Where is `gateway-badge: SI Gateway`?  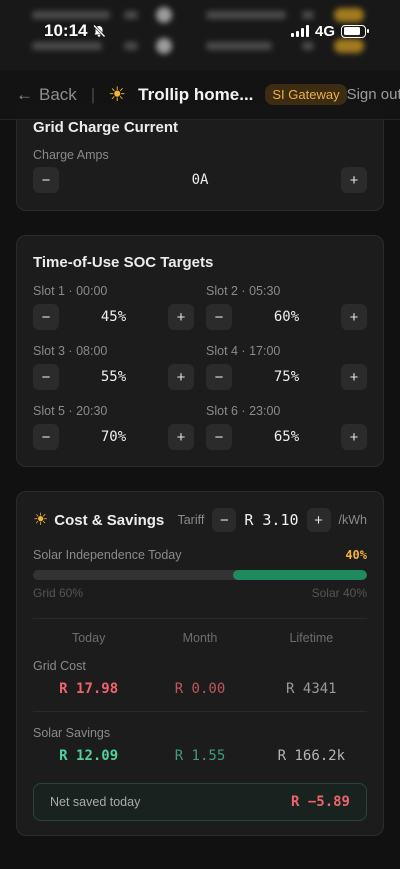 gateway-badge: SI Gateway is located at coordinates (306, 94).